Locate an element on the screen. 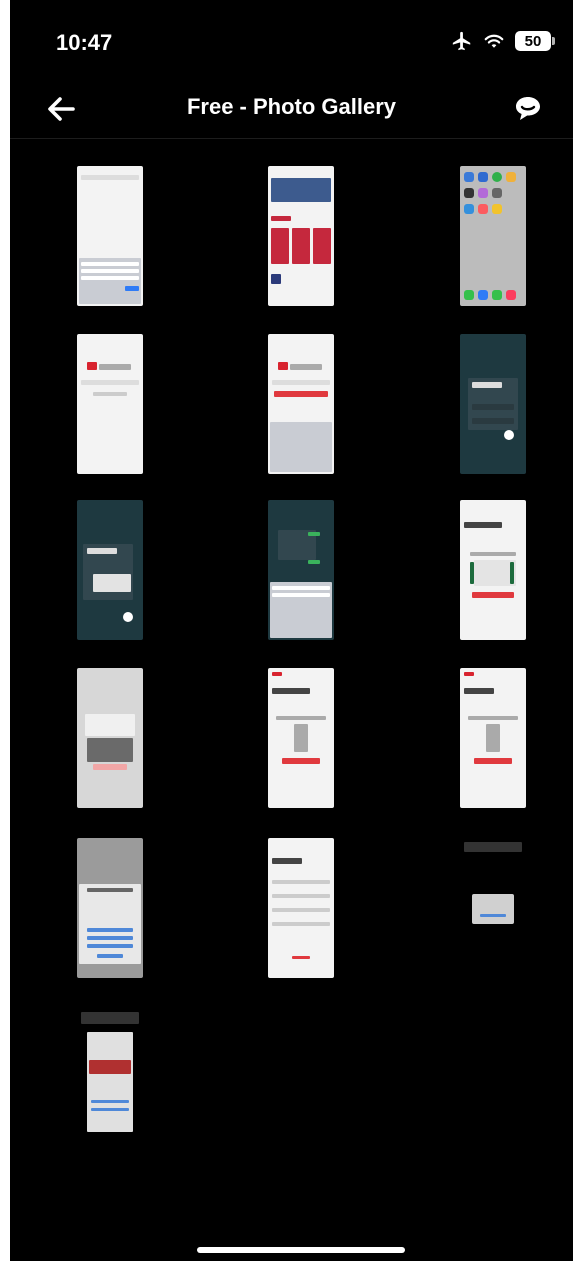  page-title: Free - Photo Gallery is located at coordinates (291, 106).